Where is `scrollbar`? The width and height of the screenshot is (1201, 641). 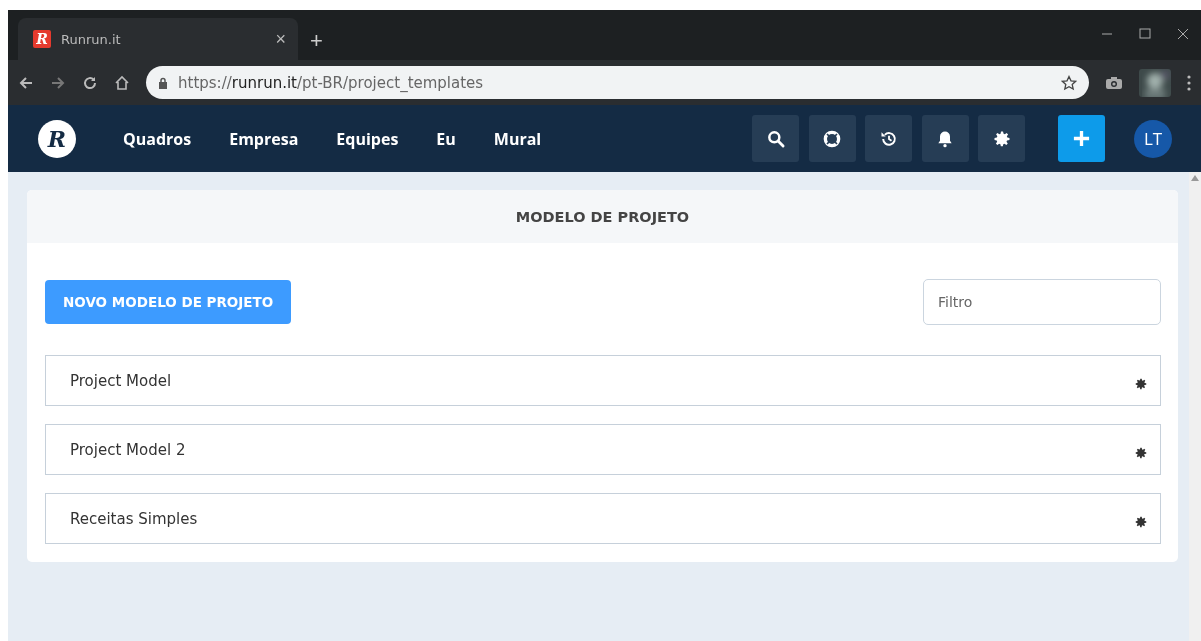
scrollbar is located at coordinates (1195, 406).